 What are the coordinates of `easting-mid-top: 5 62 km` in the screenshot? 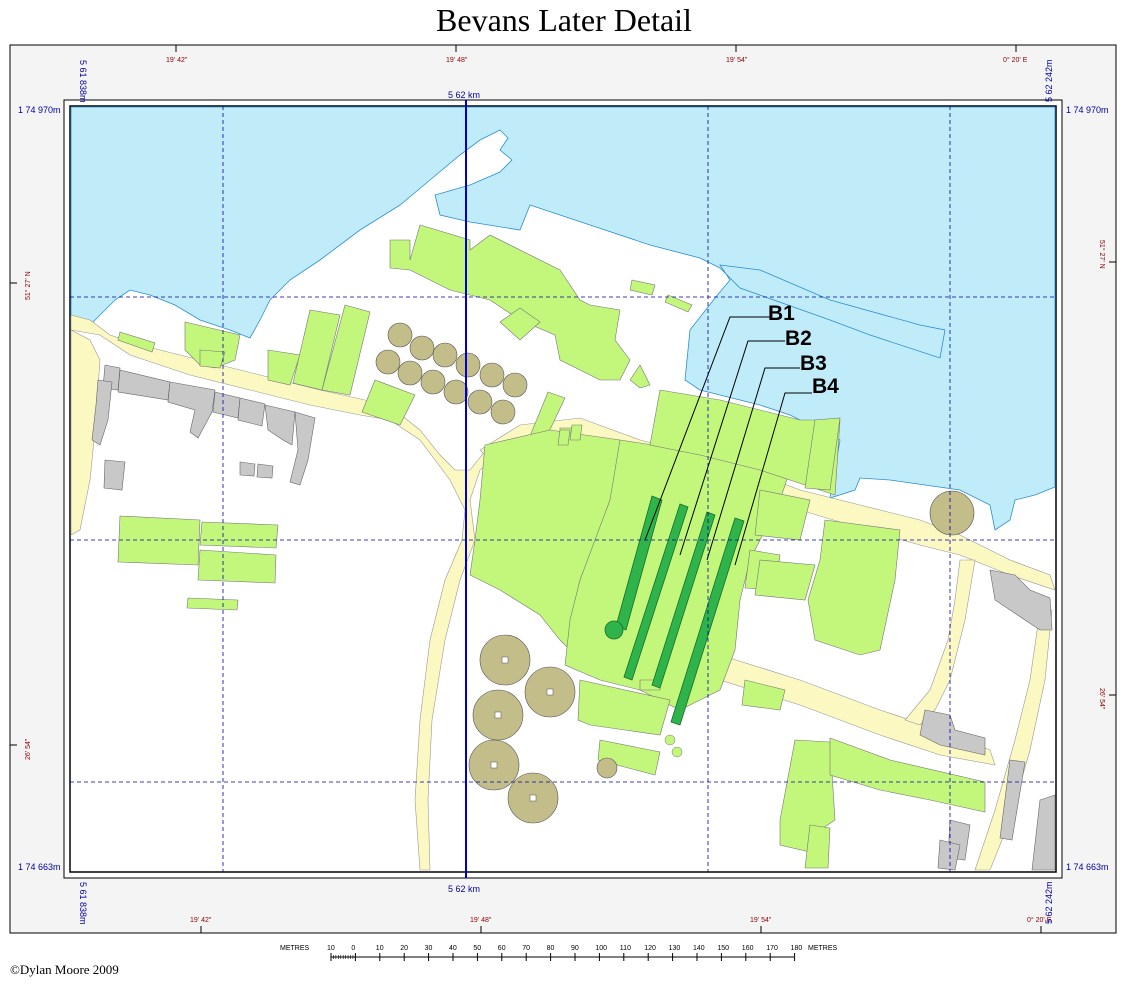 It's located at (464, 95).